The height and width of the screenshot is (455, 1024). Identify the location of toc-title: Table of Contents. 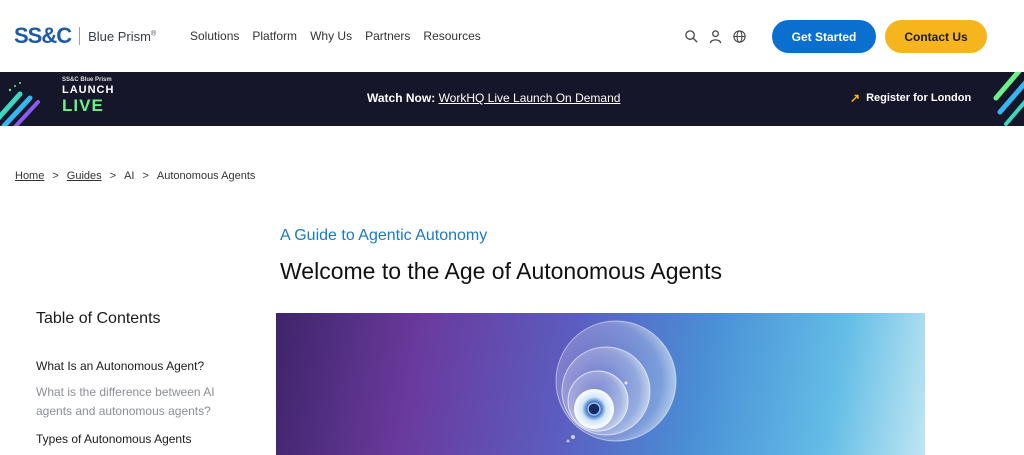
(98, 318).